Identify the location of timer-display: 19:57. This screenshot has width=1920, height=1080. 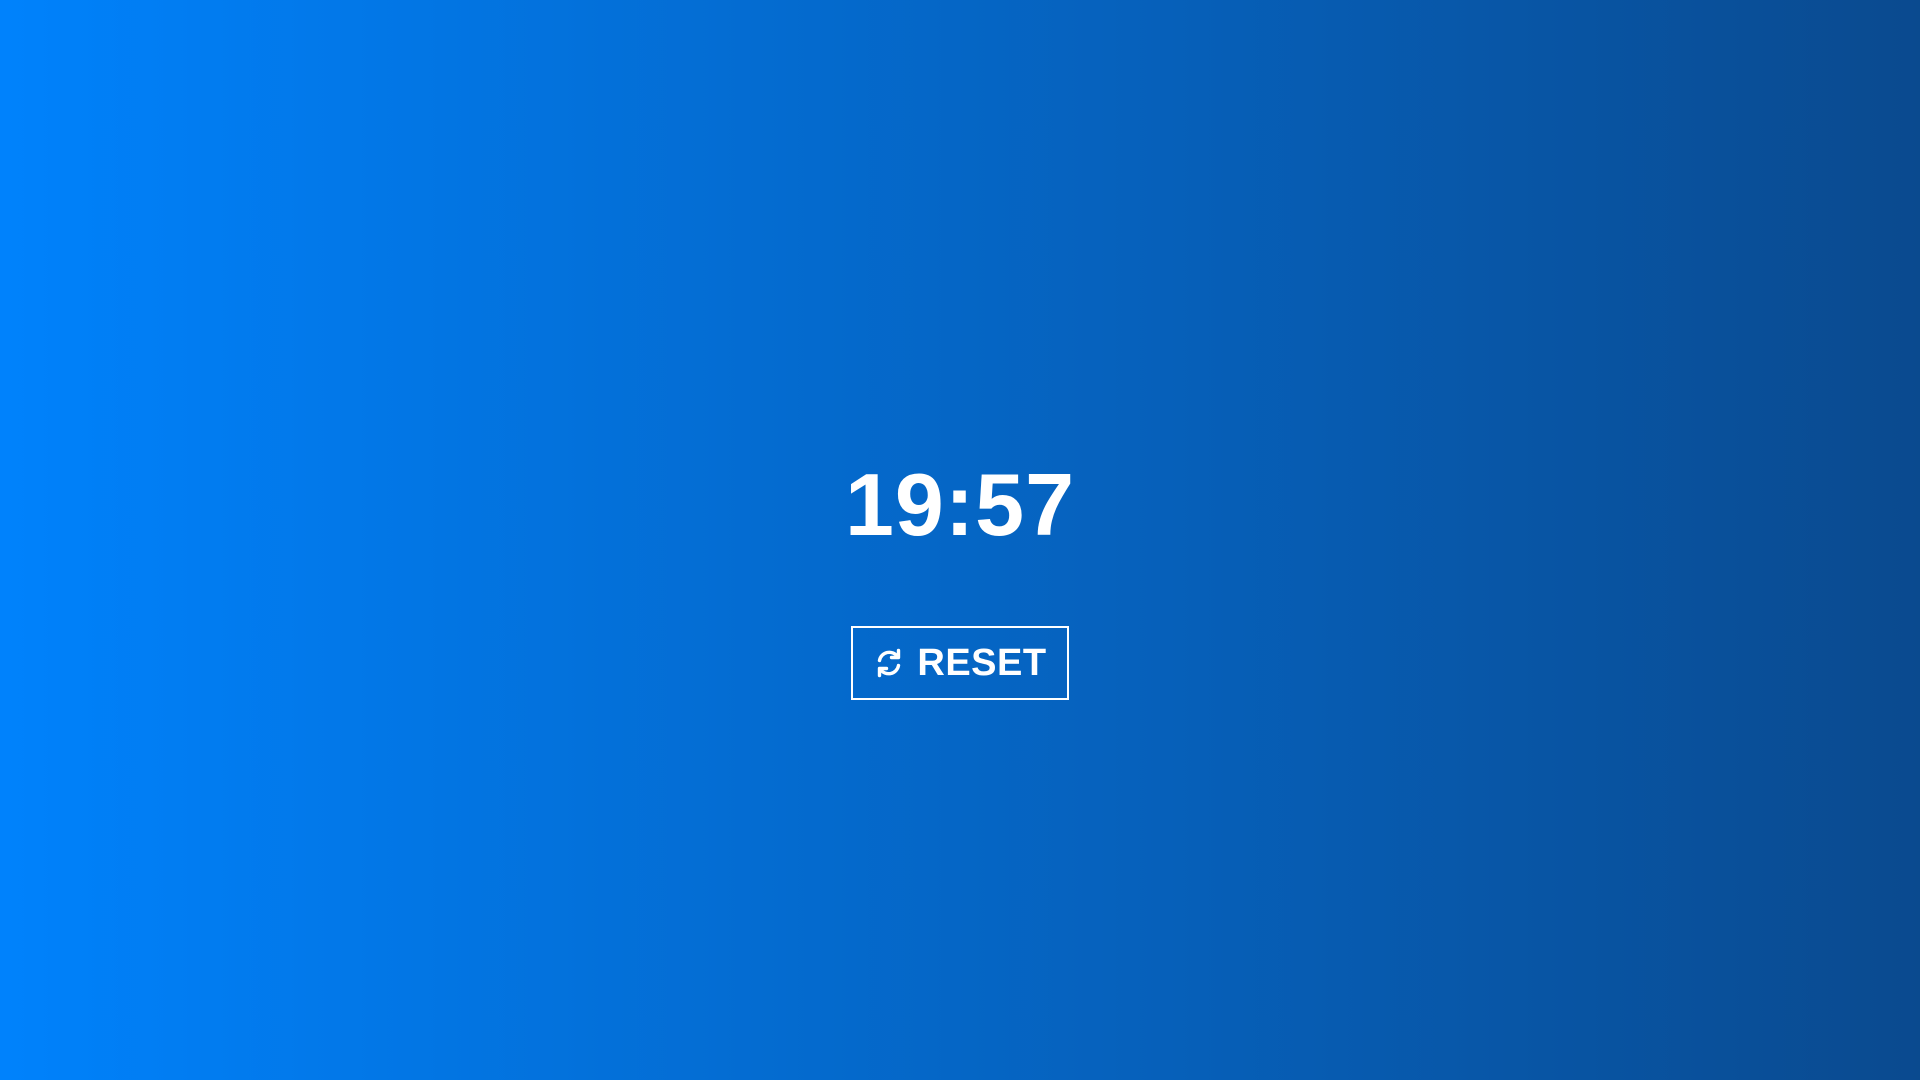
(960, 504).